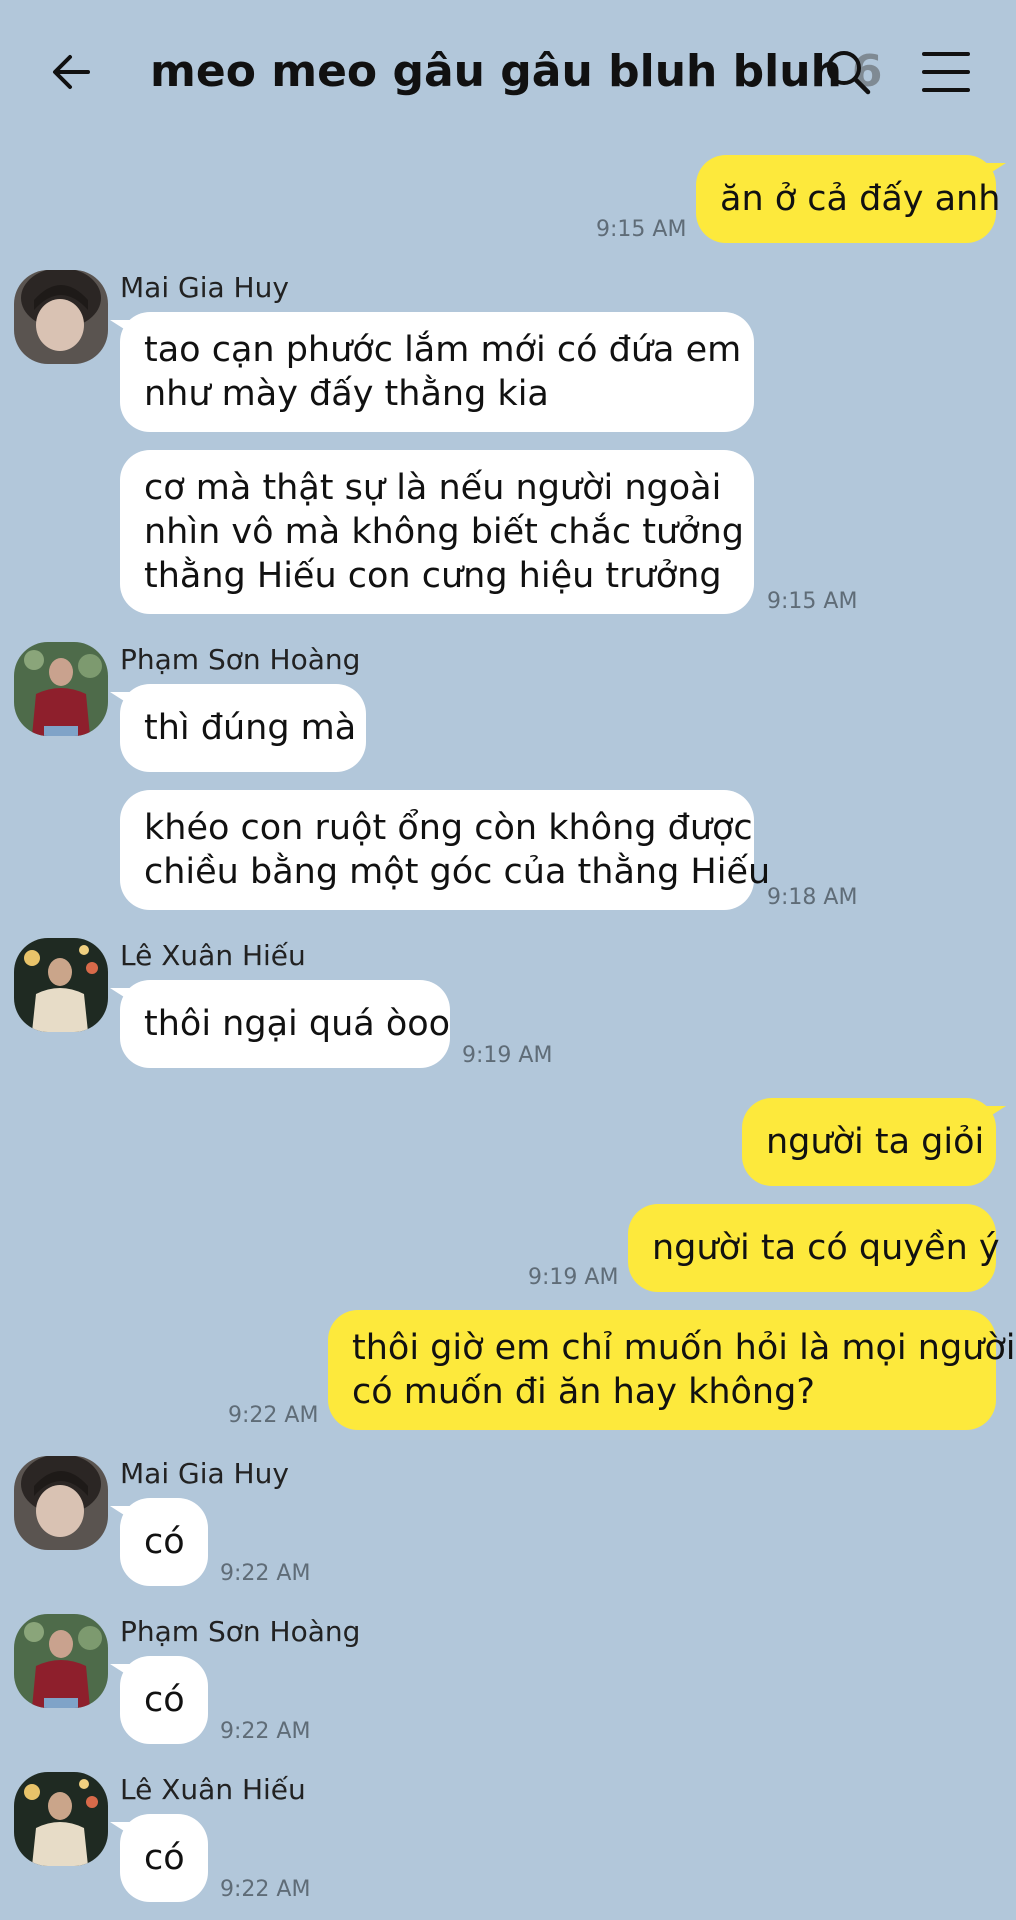 This screenshot has width=1016, height=1920. I want to click on arrow-left-icon, so click(71, 72).